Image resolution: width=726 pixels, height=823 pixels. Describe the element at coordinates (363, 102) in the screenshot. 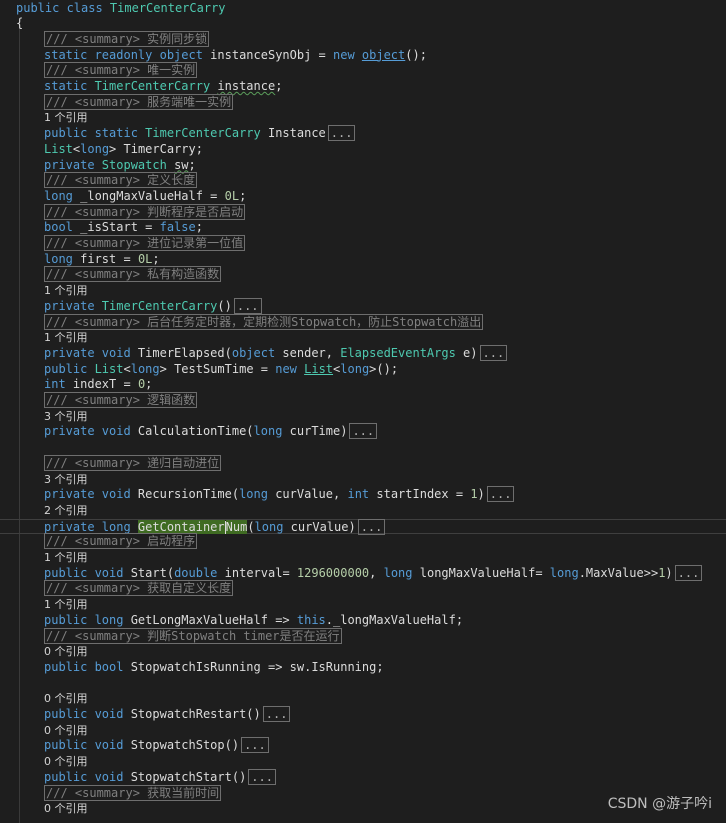

I see `code-line: /// <summary> 服务端唯一实例` at that location.